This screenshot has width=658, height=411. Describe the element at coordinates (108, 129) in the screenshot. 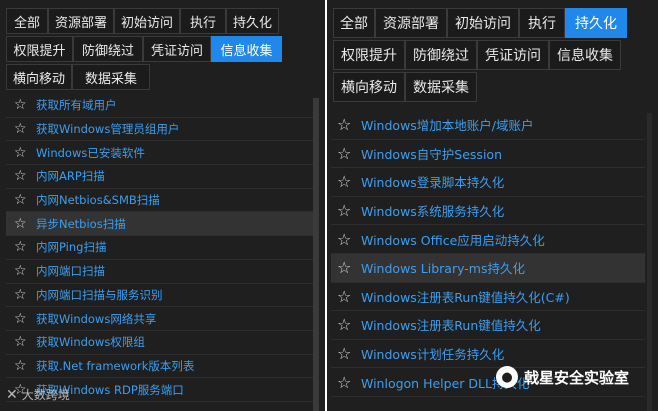

I see `item-label: 获取Windows管理员组用户` at that location.